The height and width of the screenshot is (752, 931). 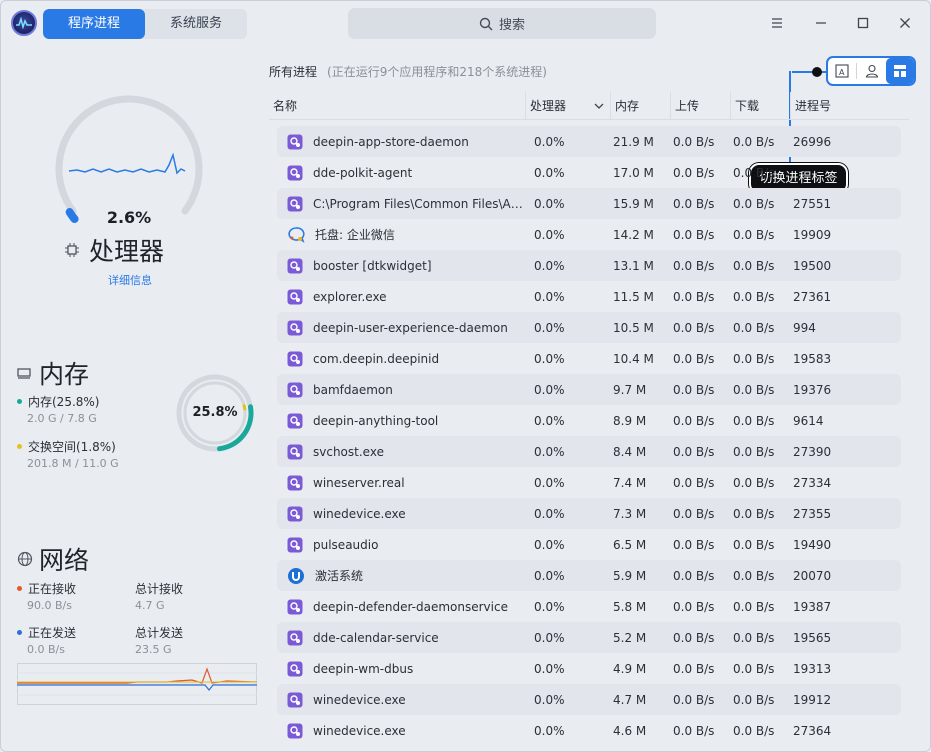 I want to click on tab-services: 系统服务, so click(x=196, y=24).